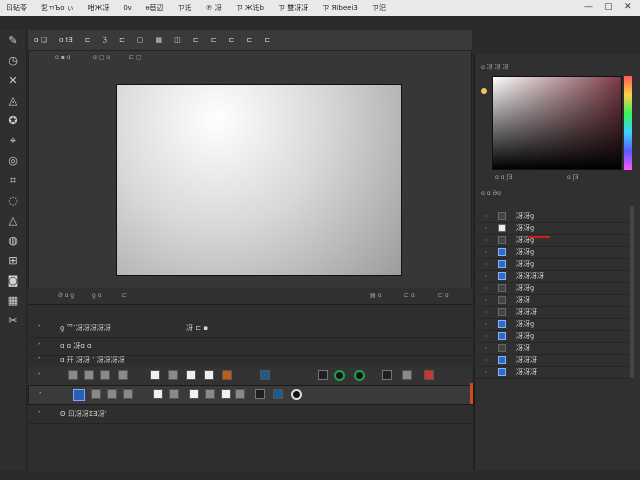 This screenshot has height=480, width=640. What do you see at coordinates (340, 8) in the screenshot?
I see `menu-item: ㄗ ЯIbeei3` at bounding box center [340, 8].